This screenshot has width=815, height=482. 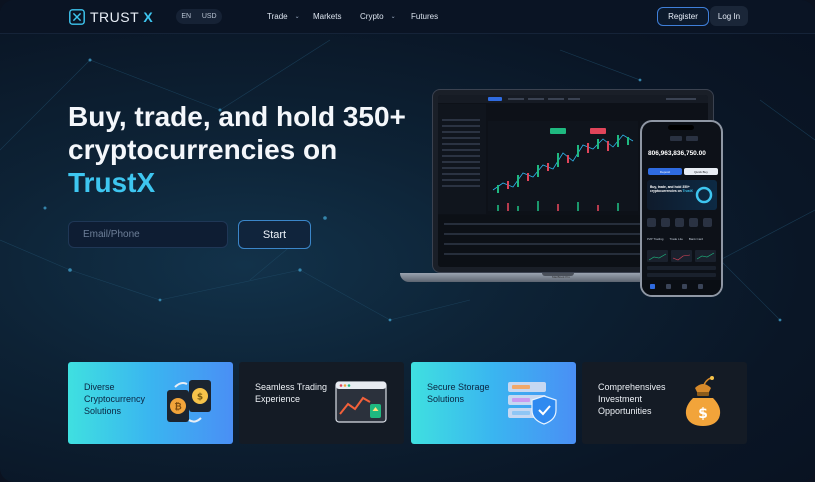 I want to click on nav-item-markets: Markets, so click(x=327, y=16).